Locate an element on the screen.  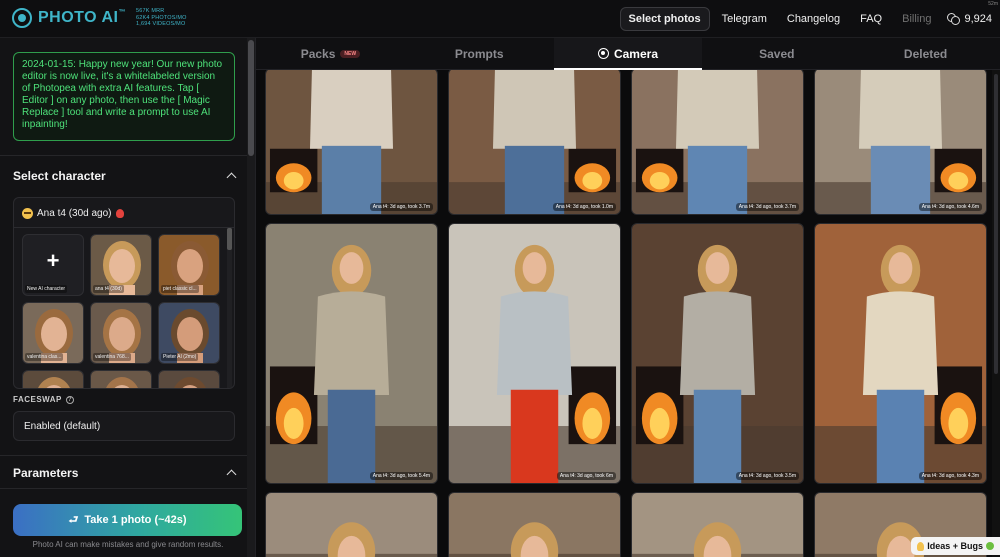
nav-faq: FAQ is located at coordinates (871, 19).